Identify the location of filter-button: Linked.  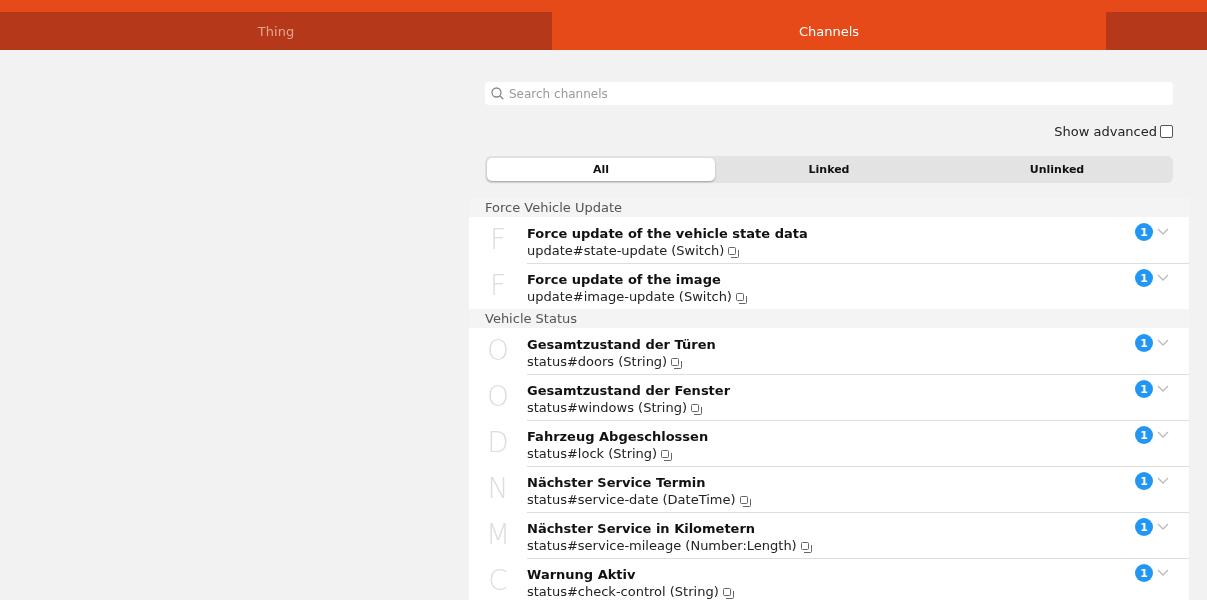
(829, 169).